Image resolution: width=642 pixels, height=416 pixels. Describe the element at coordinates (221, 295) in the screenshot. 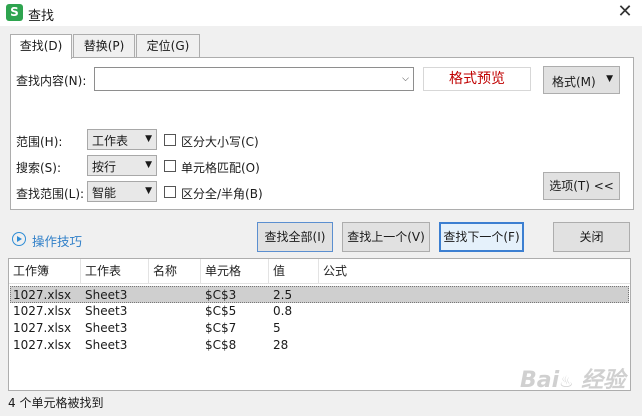

I see `cell-address: $C$3` at that location.